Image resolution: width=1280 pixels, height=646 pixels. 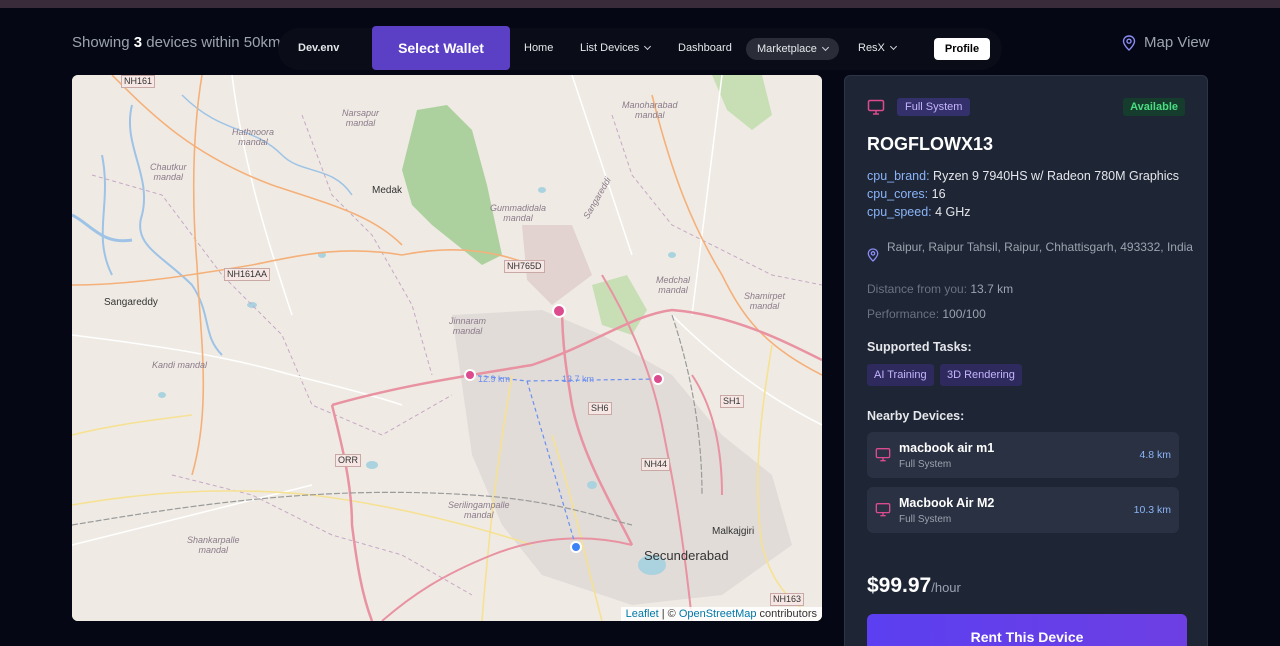 What do you see at coordinates (899, 212) in the screenshot?
I see `spec-key: cpu_speed:` at bounding box center [899, 212].